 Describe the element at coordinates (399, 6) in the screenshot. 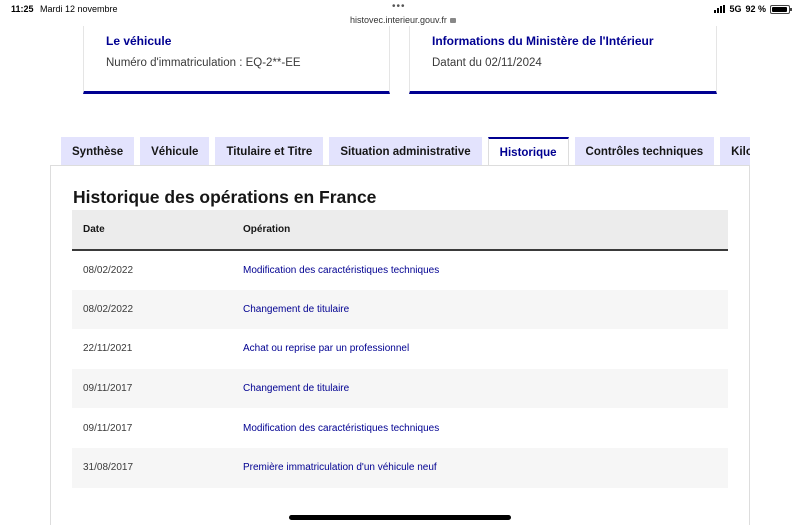

I see `more-dots-icon: •••` at that location.